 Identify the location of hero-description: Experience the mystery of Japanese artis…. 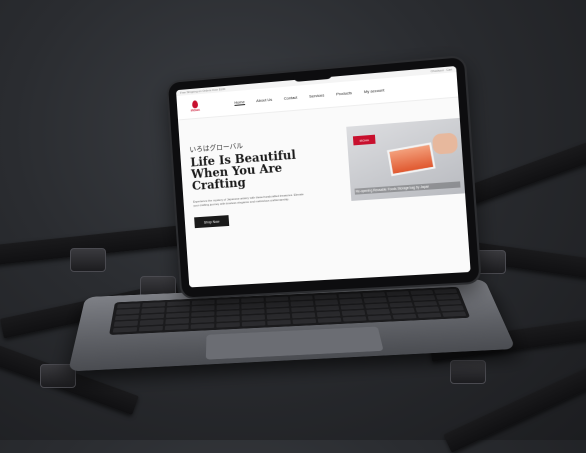
(248, 200).